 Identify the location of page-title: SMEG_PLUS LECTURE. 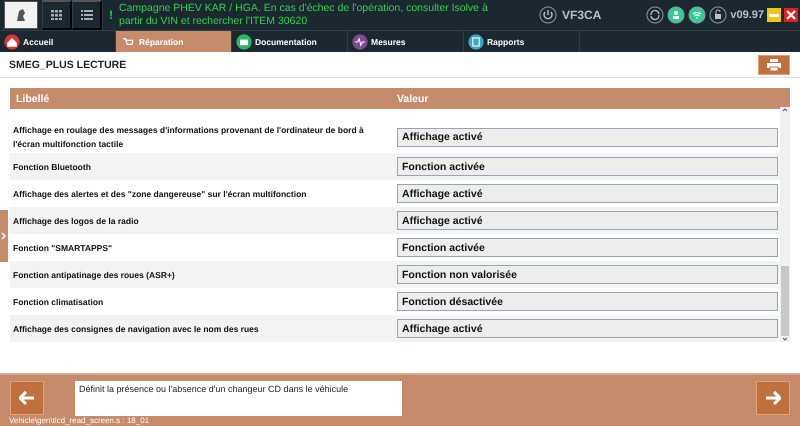
(67, 64).